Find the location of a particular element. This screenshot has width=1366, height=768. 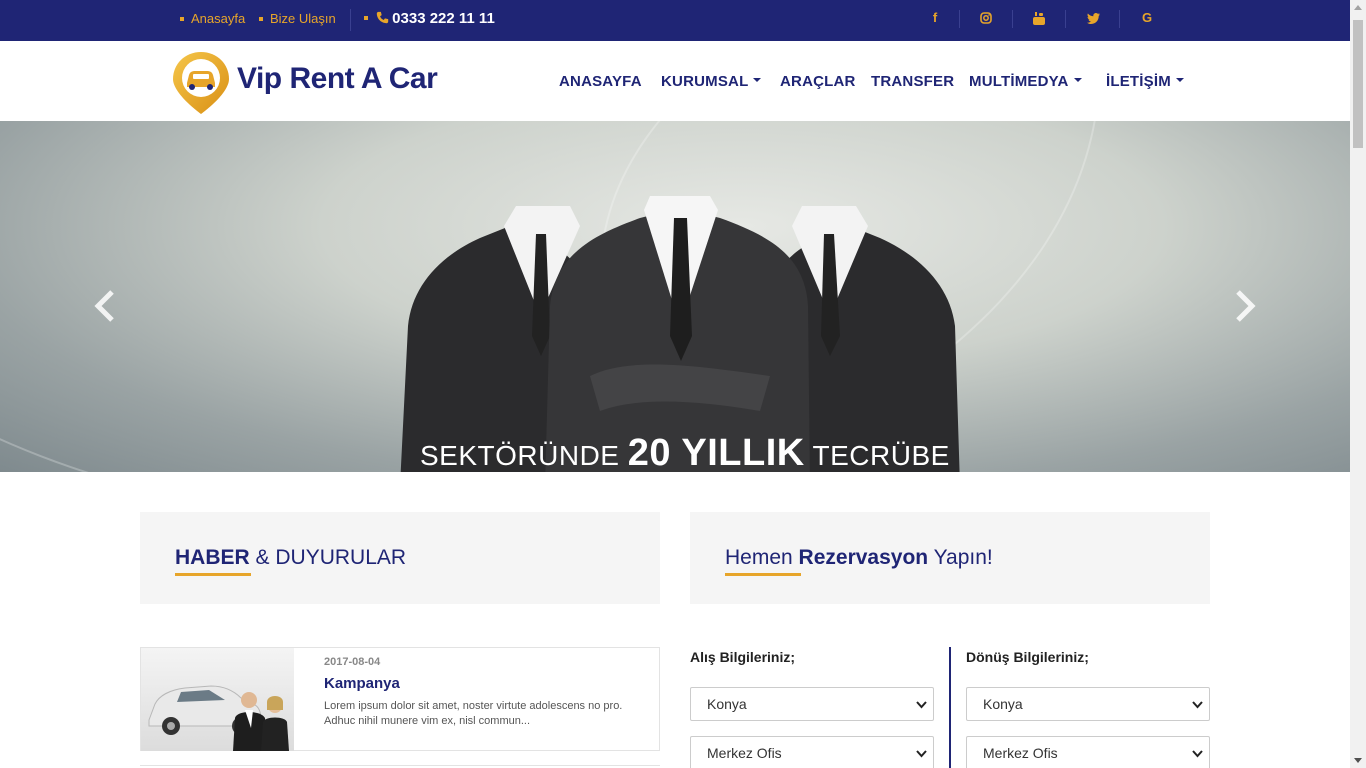

scroll-down-button is located at coordinates (1358, 760).